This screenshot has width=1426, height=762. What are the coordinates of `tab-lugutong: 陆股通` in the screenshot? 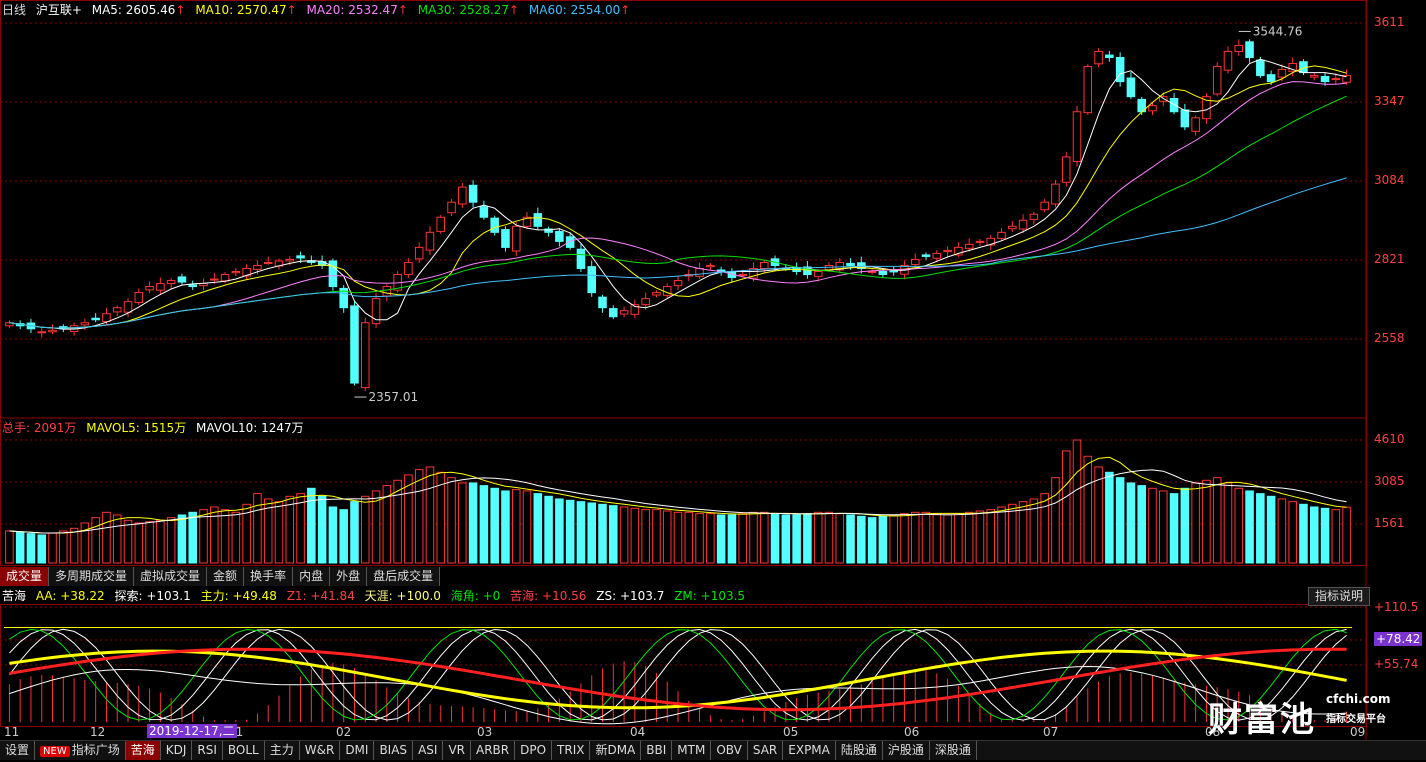 It's located at (859, 750).